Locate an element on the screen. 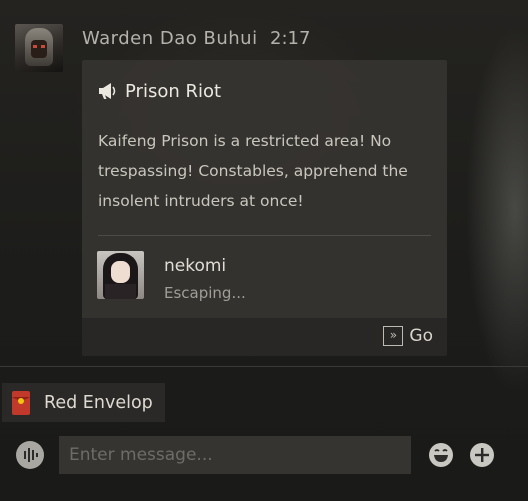 This screenshot has height=501, width=528. section-divider is located at coordinates (264, 366).